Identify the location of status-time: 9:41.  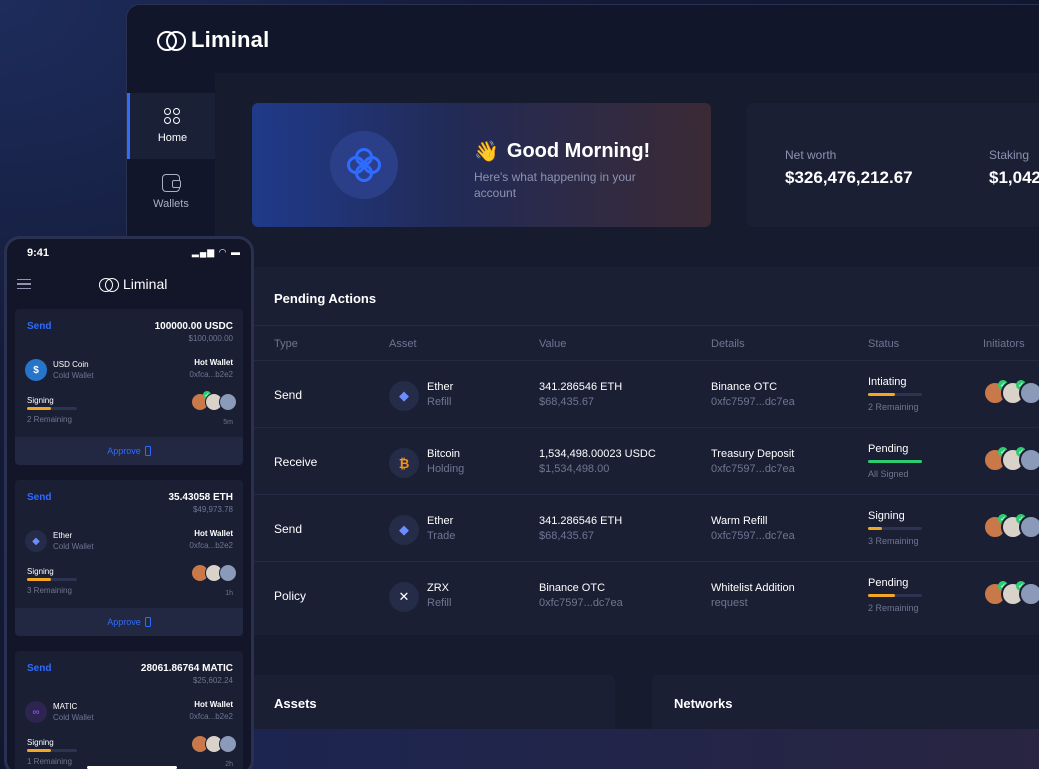
(38, 253).